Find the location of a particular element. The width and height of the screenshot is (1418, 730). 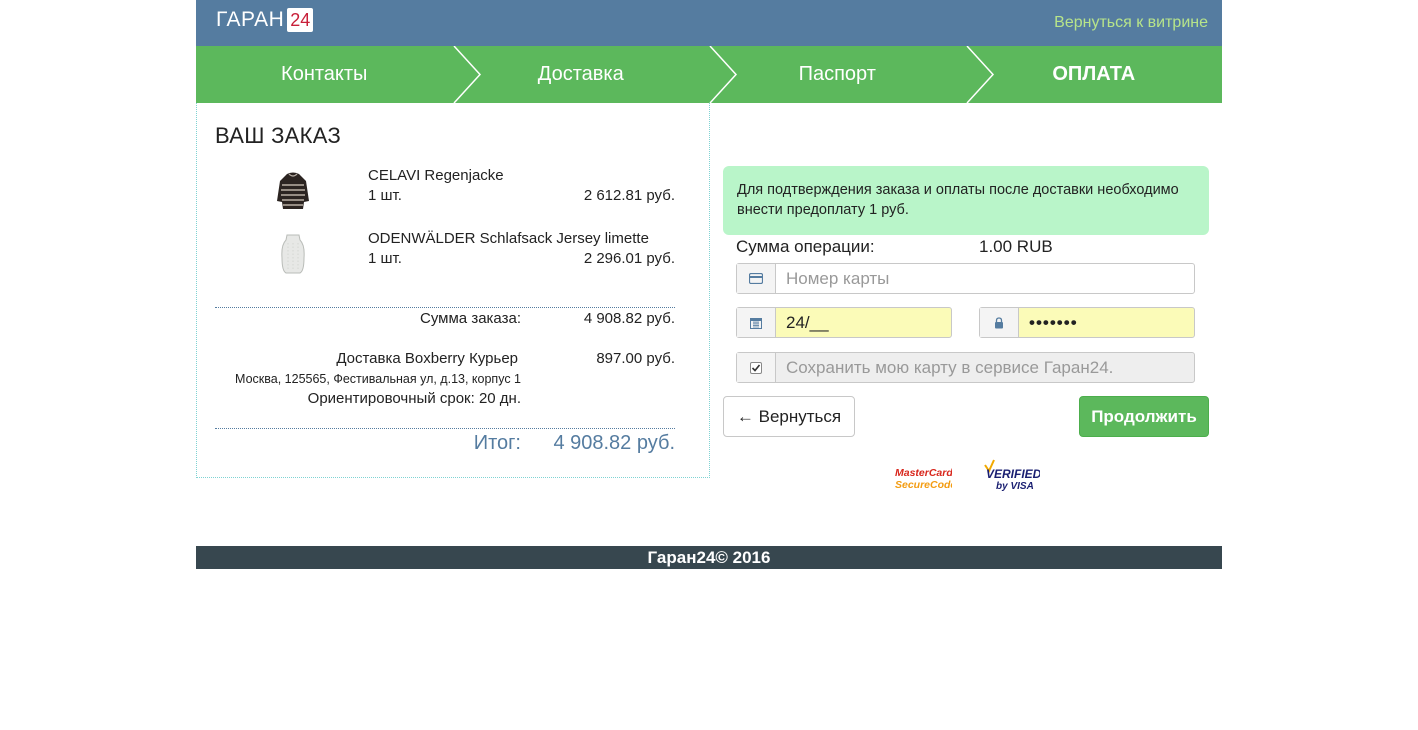

total-label: Итог: is located at coordinates (497, 443).